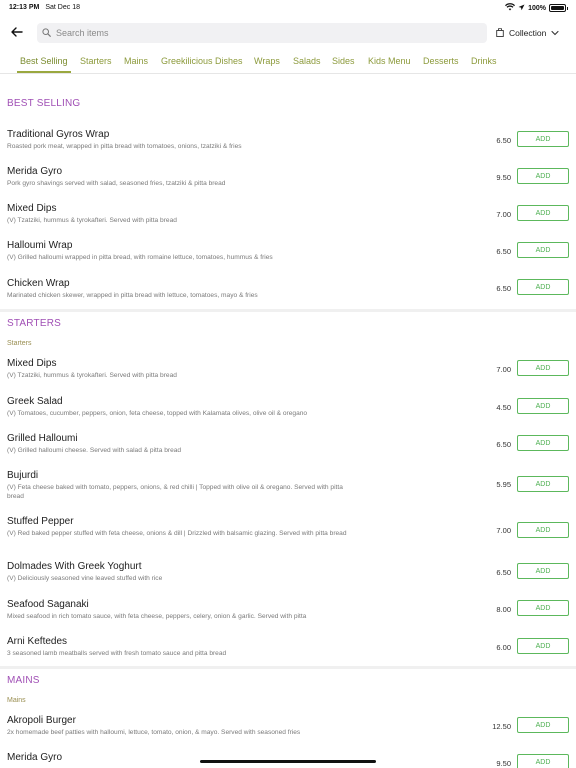 Image resolution: width=576 pixels, height=768 pixels. I want to click on home-indicator, so click(288, 761).